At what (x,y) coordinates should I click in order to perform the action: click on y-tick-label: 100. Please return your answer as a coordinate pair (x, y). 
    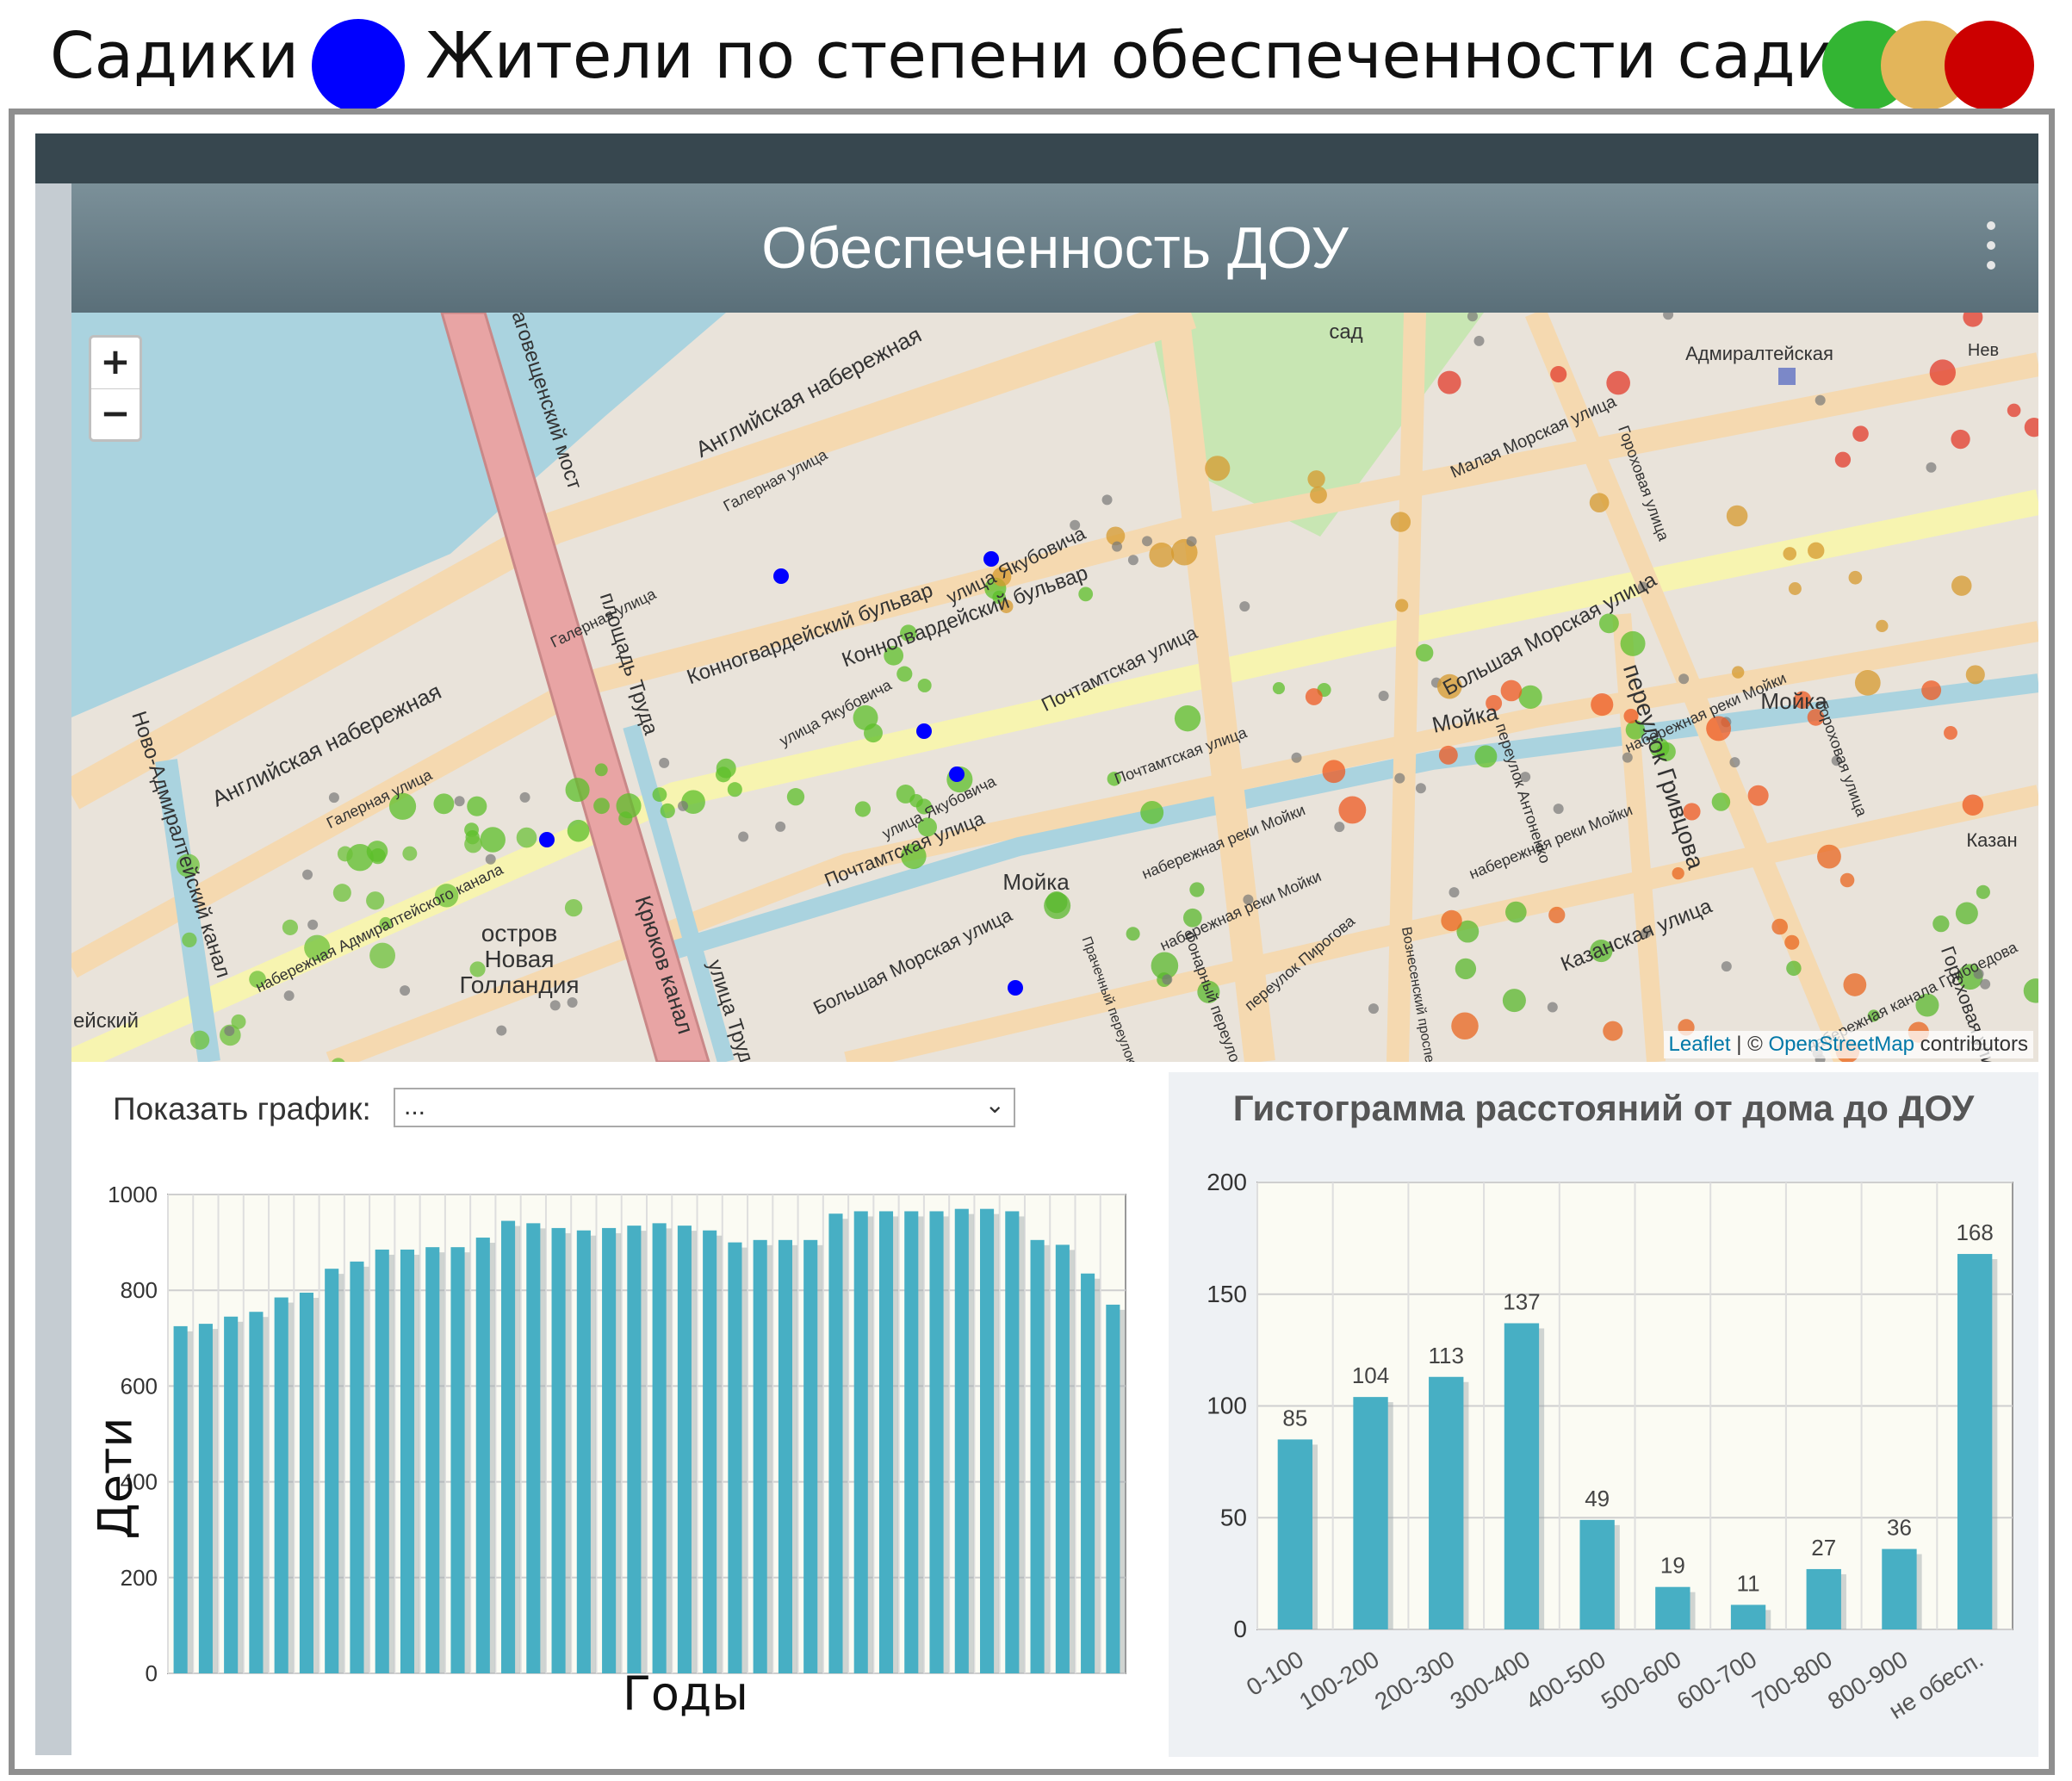
    Looking at the image, I should click on (1227, 1406).